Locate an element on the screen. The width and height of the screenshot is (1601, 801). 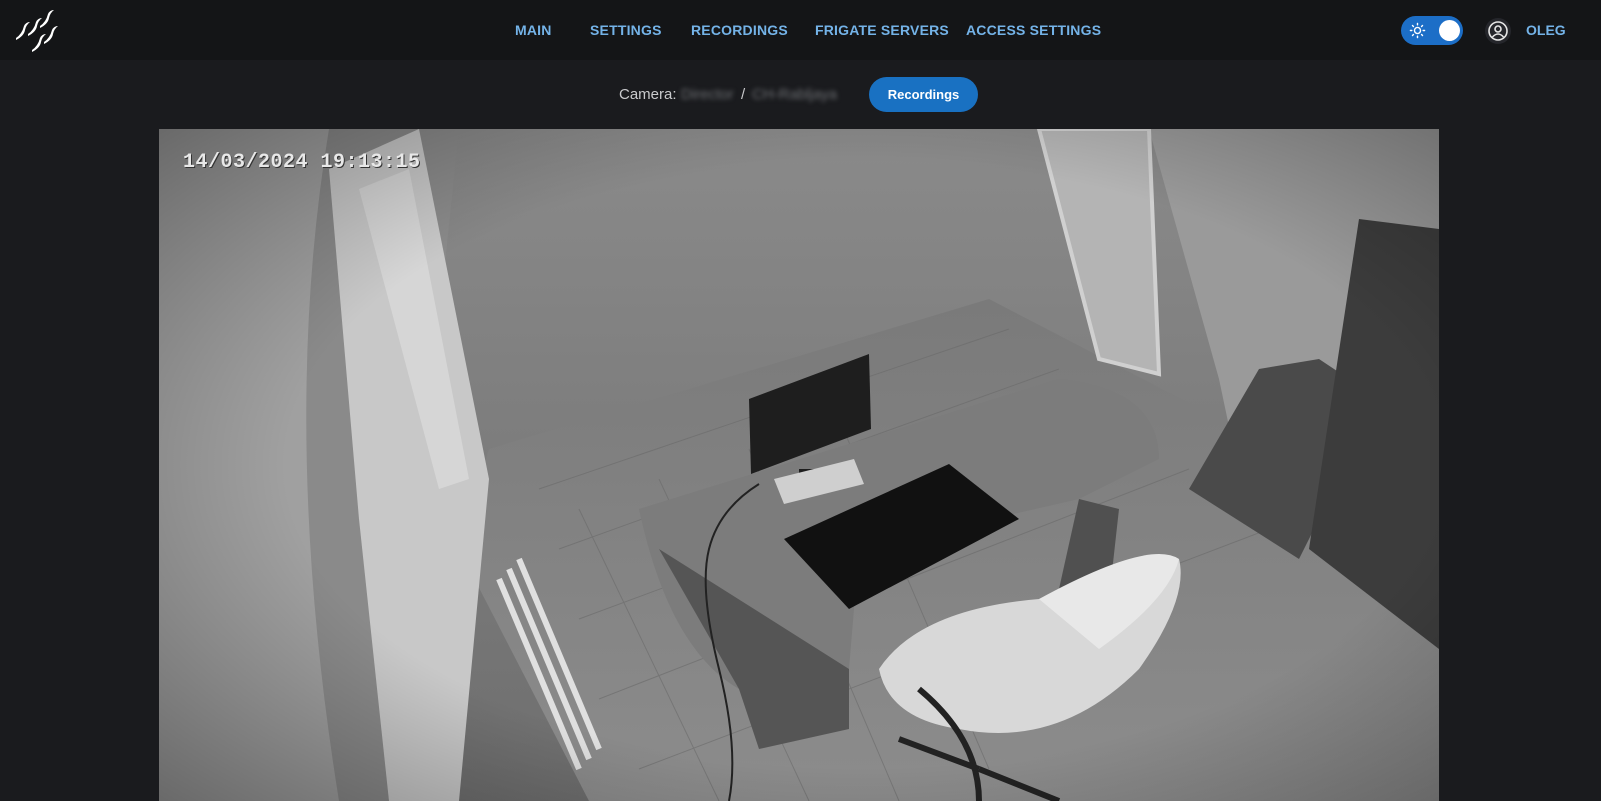
camera-host: Director is located at coordinates (707, 94).